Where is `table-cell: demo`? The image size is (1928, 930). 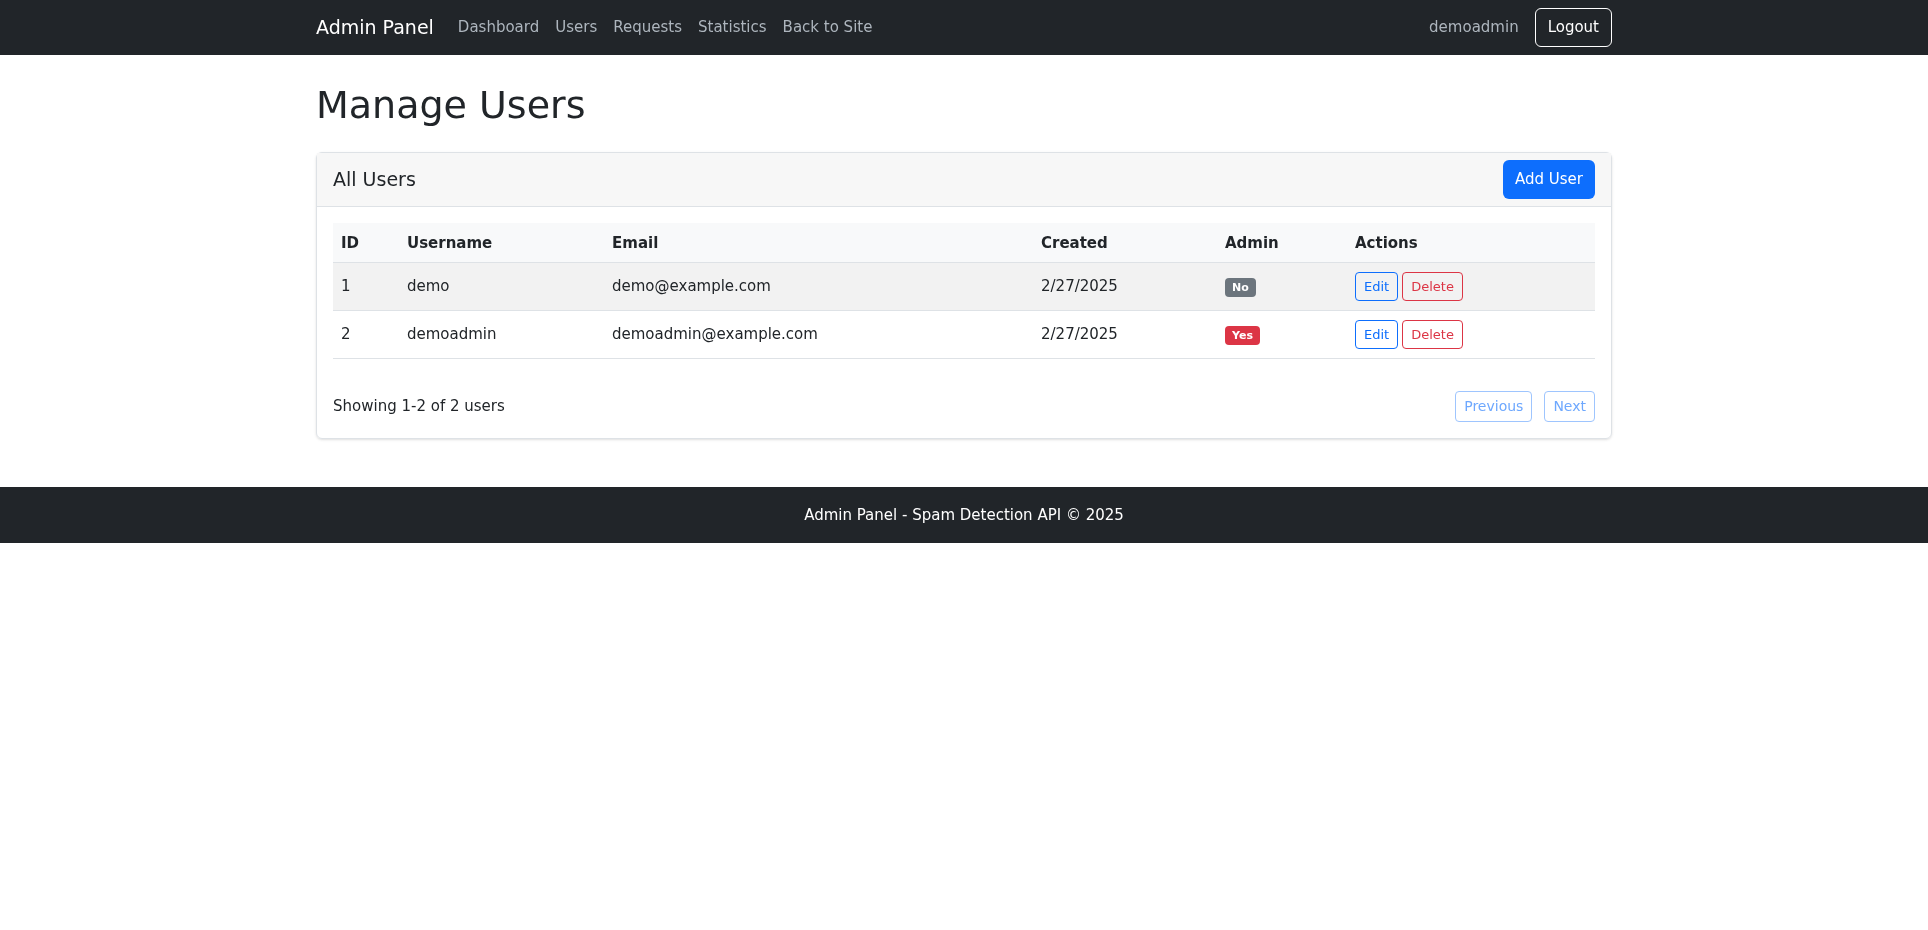
table-cell: demo is located at coordinates (428, 286).